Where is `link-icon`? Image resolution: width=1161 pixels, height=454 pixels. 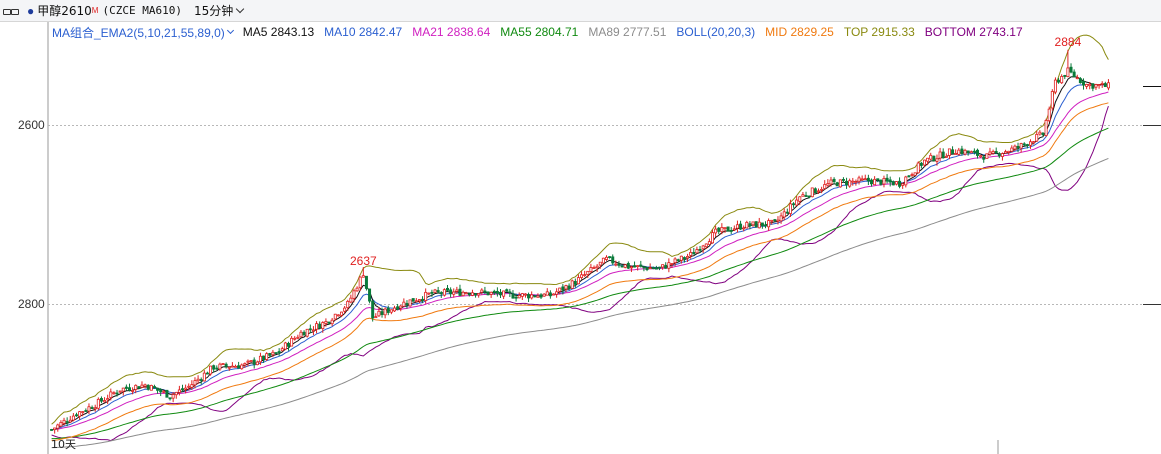
link-icon is located at coordinates (11, 11).